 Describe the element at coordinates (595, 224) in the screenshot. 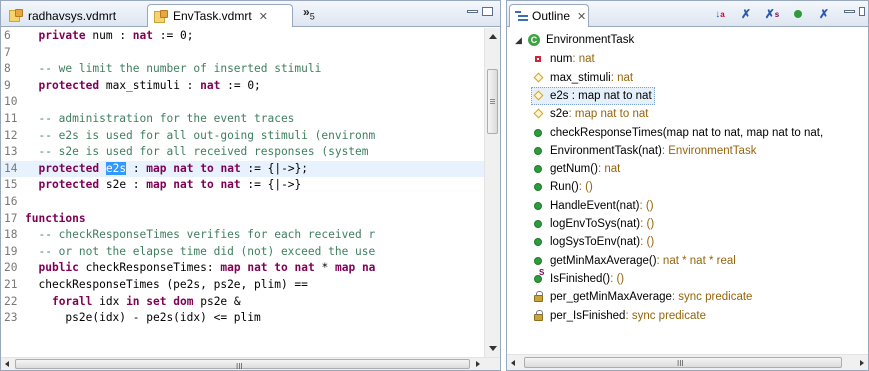

I see `item-label: logEnvToSys(nat)` at that location.